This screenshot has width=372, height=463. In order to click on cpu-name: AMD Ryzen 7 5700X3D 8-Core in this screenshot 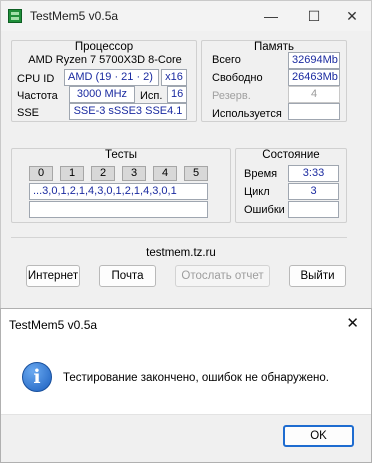, I will do `click(105, 60)`.